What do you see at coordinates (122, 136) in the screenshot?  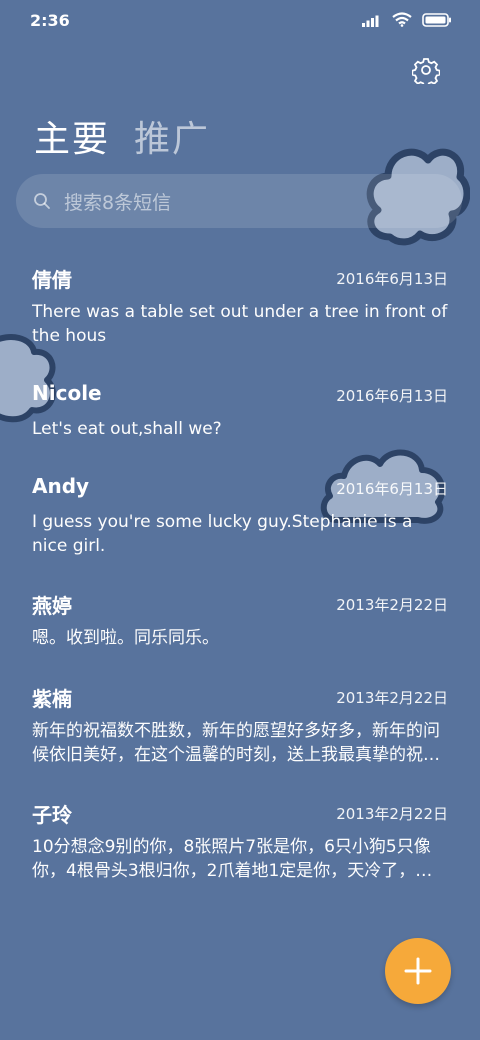 I see `tab-bar: 主要 推广` at bounding box center [122, 136].